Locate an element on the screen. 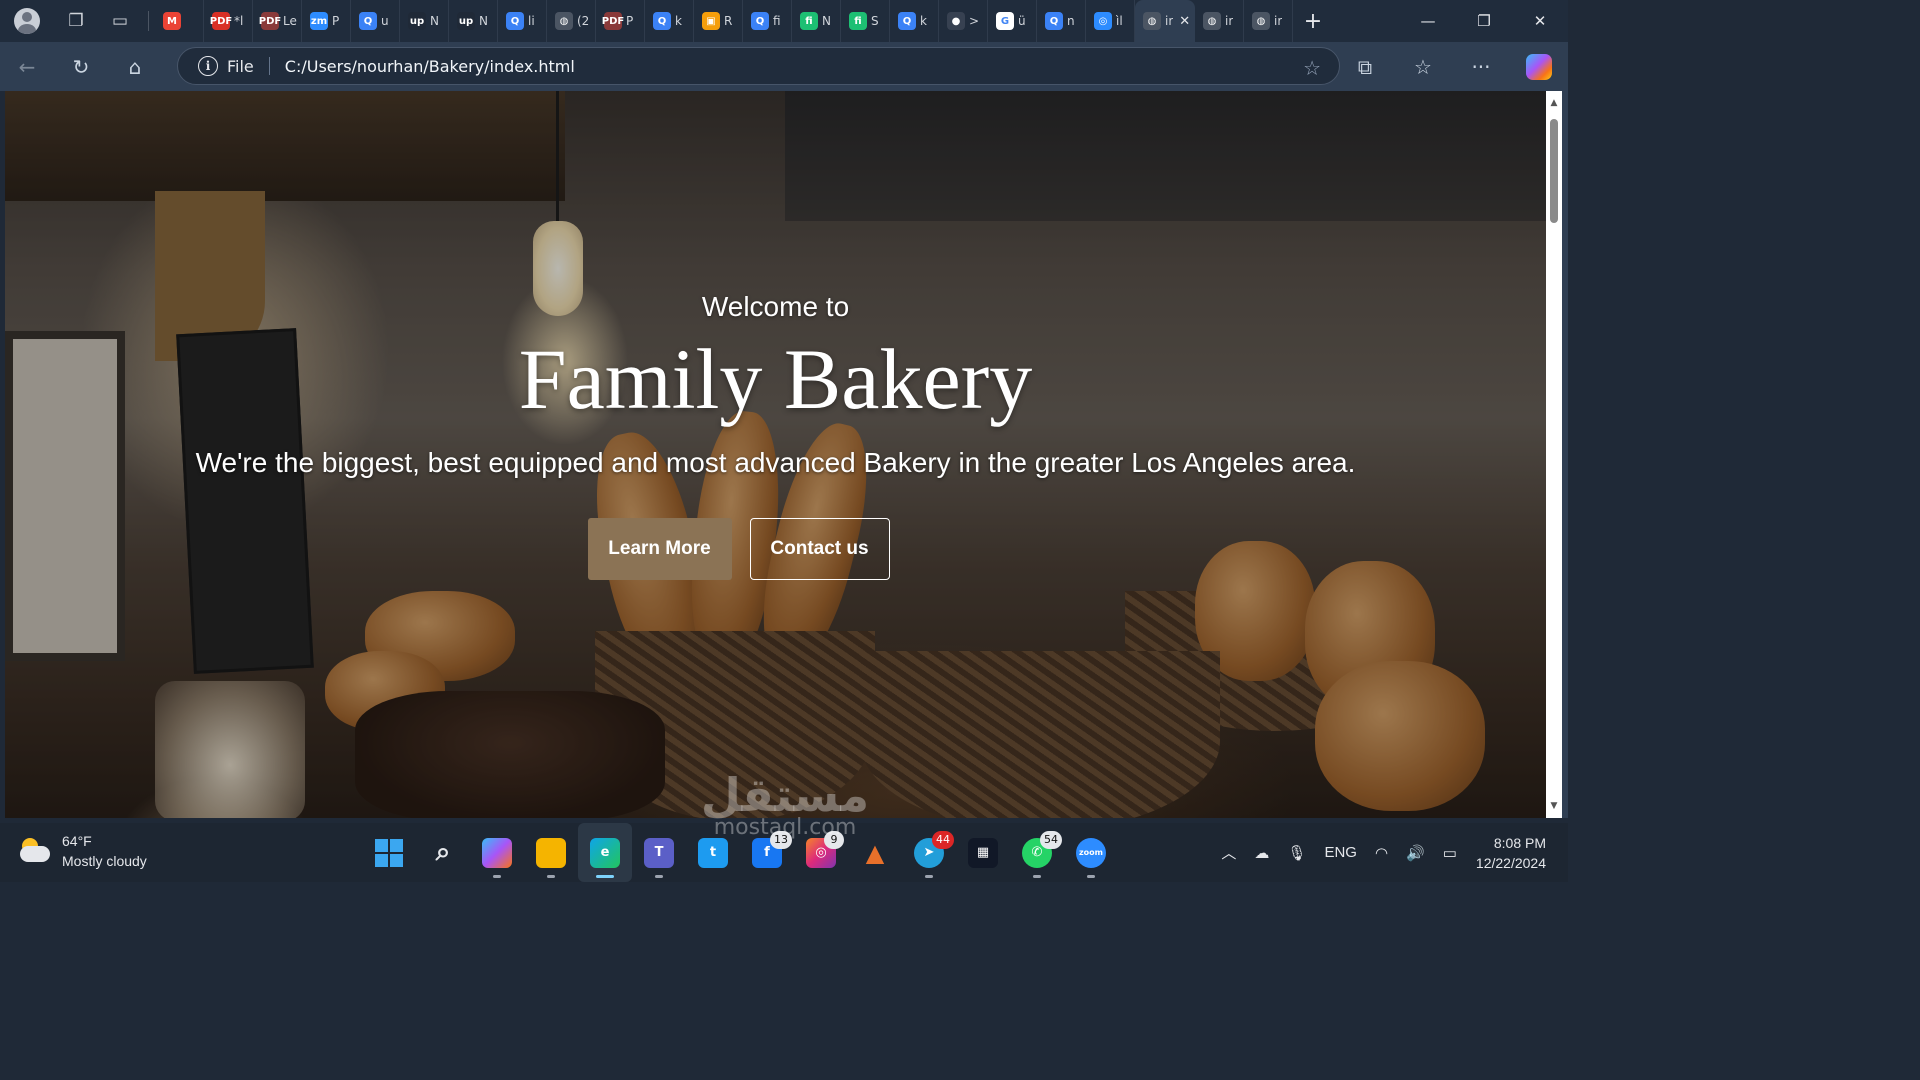 The width and height of the screenshot is (1920, 1080). home-icon: ⌂ is located at coordinates (135, 66).